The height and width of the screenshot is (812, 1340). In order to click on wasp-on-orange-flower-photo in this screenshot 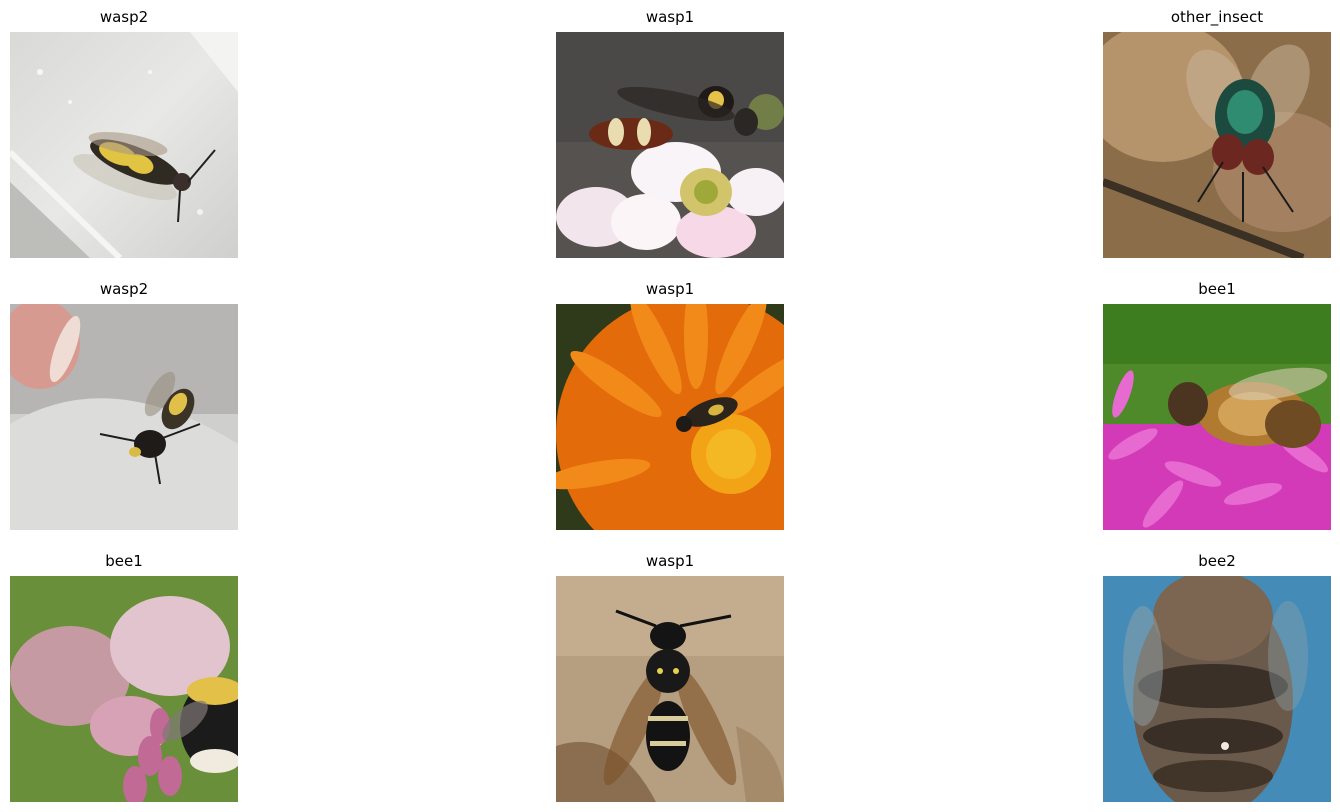, I will do `click(670, 417)`.